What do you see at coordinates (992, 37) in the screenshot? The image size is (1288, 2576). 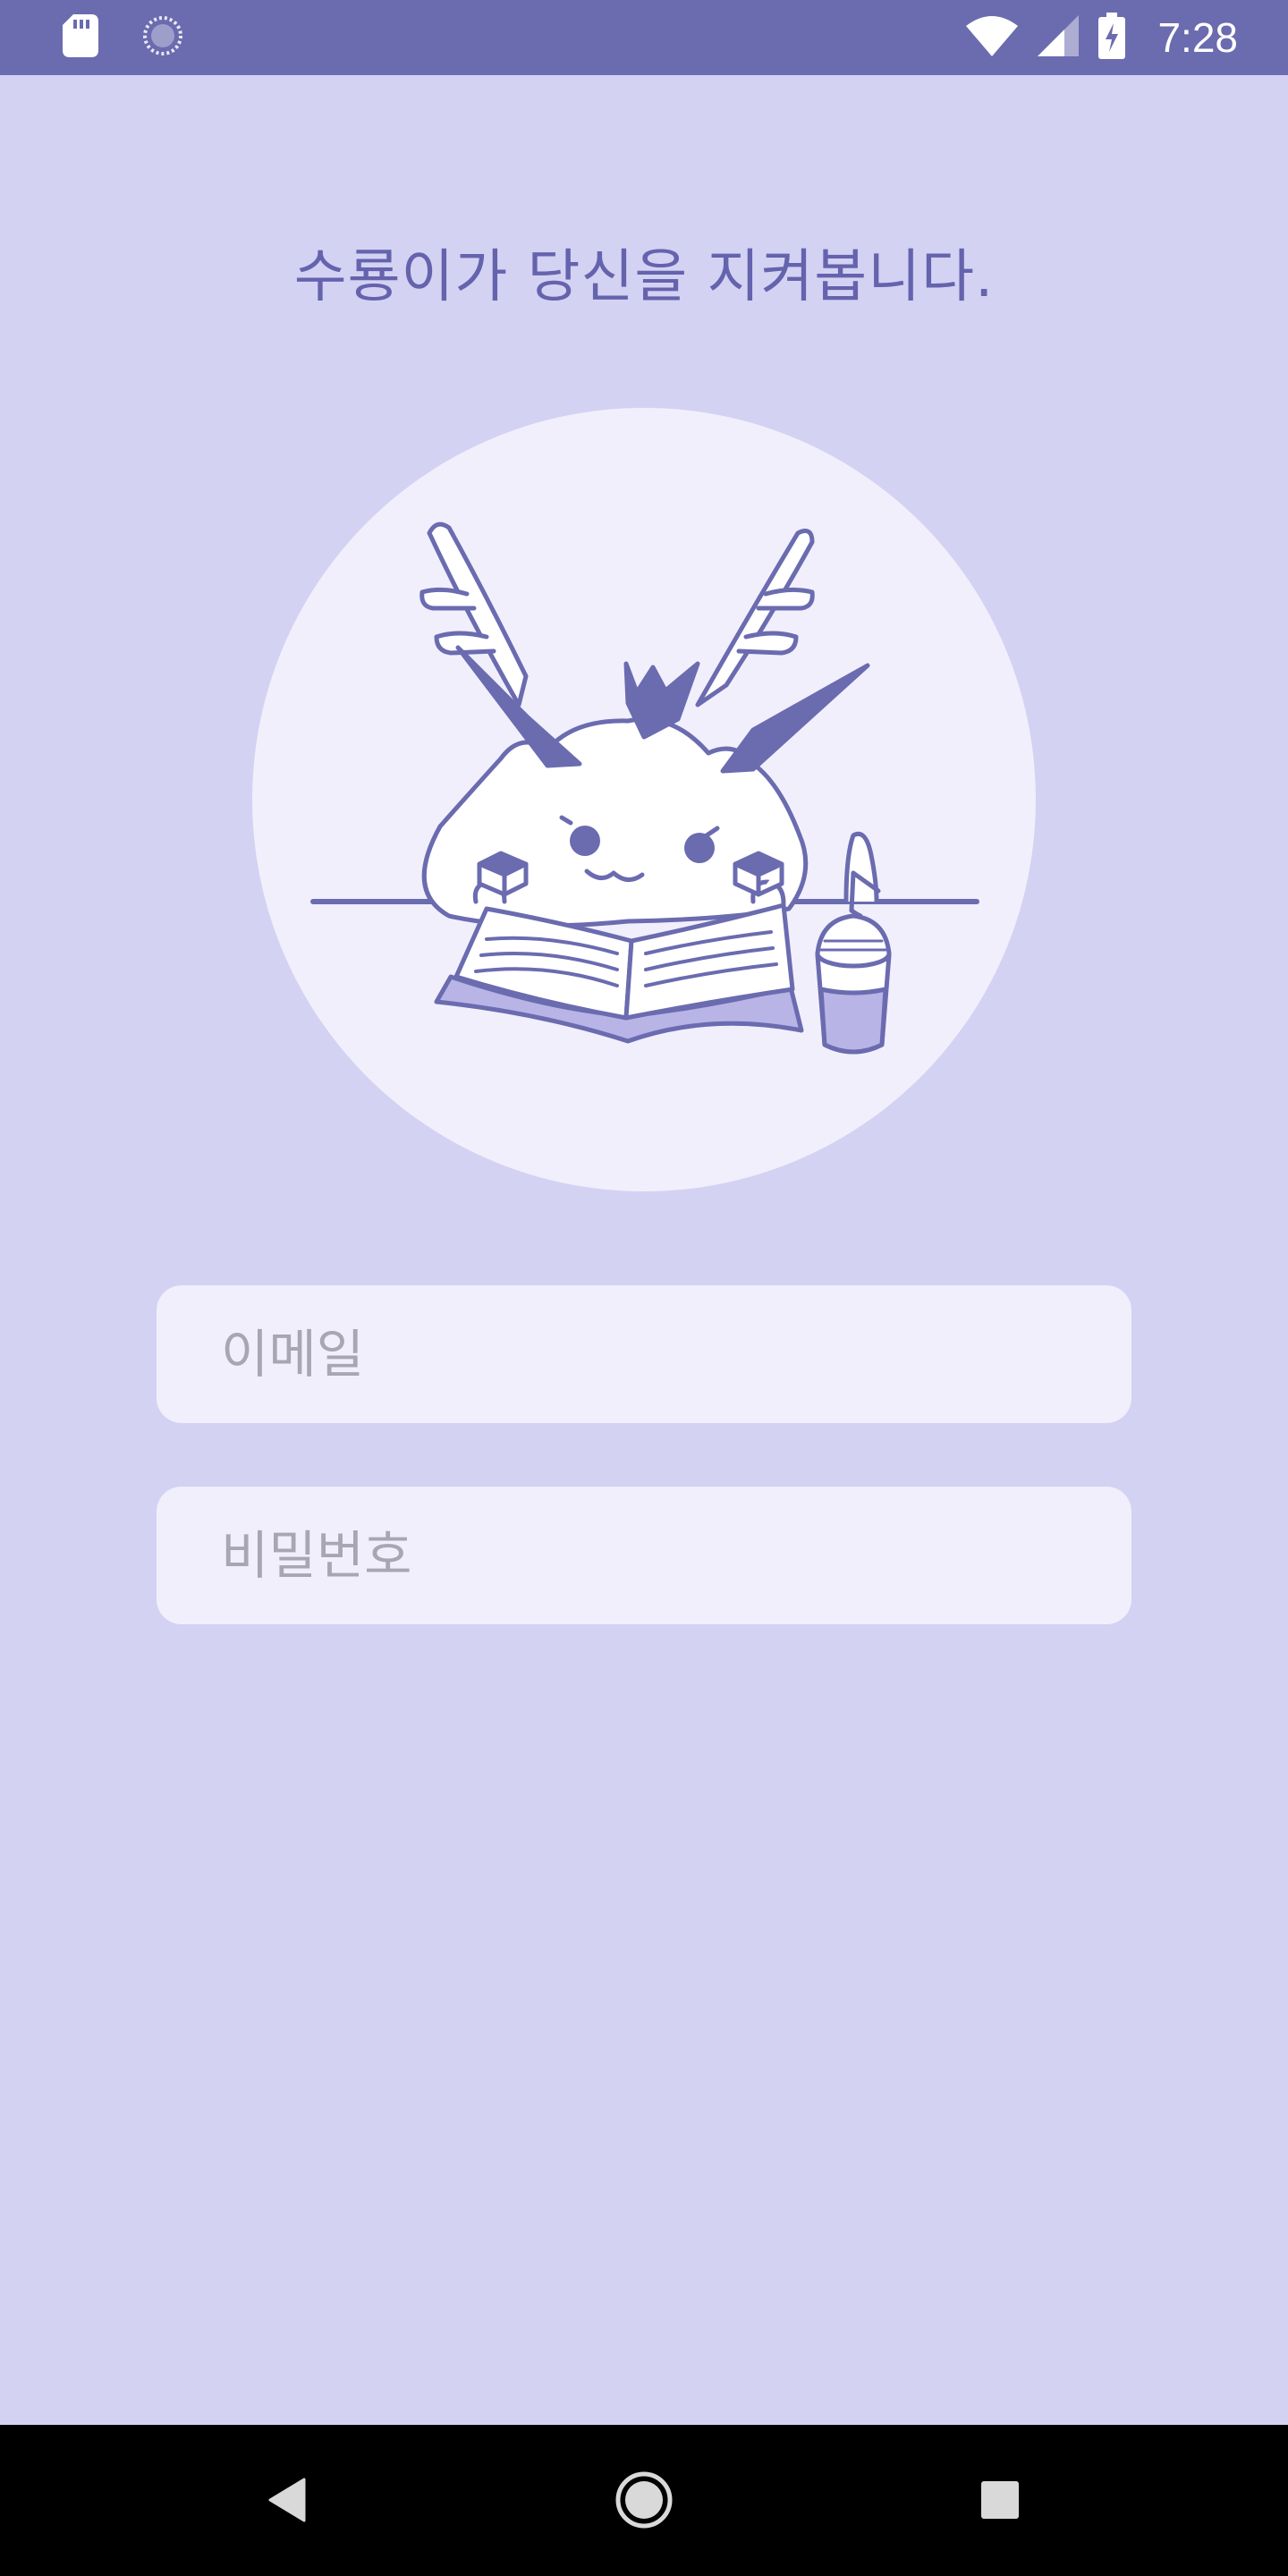 I see `wifi-icon` at bounding box center [992, 37].